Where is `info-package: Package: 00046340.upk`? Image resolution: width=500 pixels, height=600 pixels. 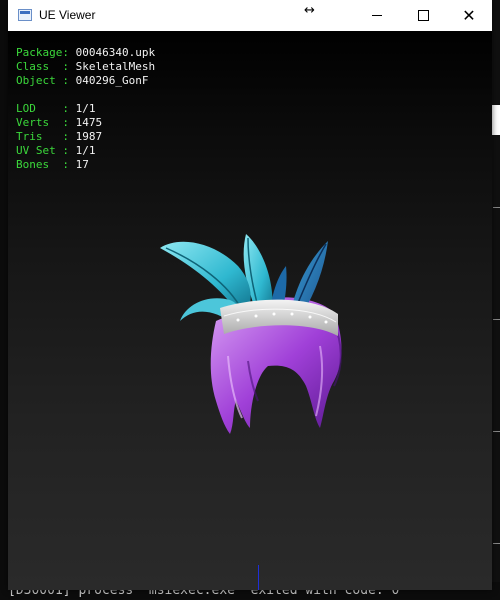
info-package: Package: 00046340.upk is located at coordinates (86, 52).